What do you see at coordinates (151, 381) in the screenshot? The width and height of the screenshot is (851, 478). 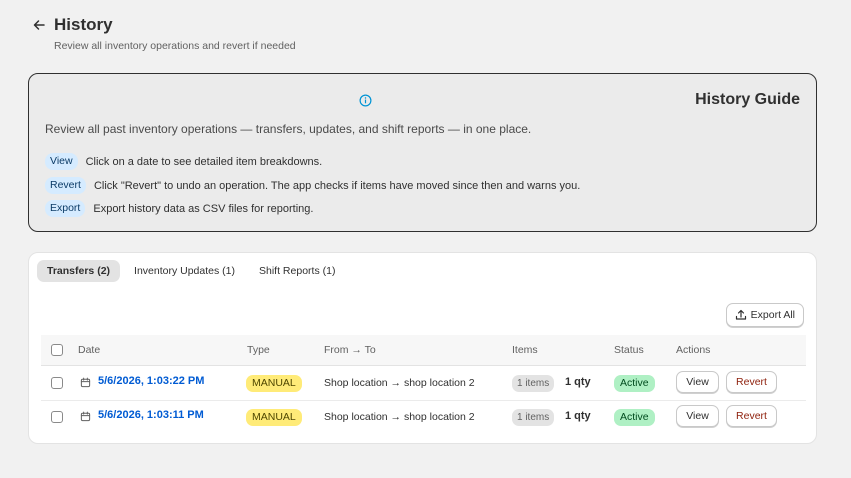 I see `date-link: 5/6/2026, 1:03:22 PM` at bounding box center [151, 381].